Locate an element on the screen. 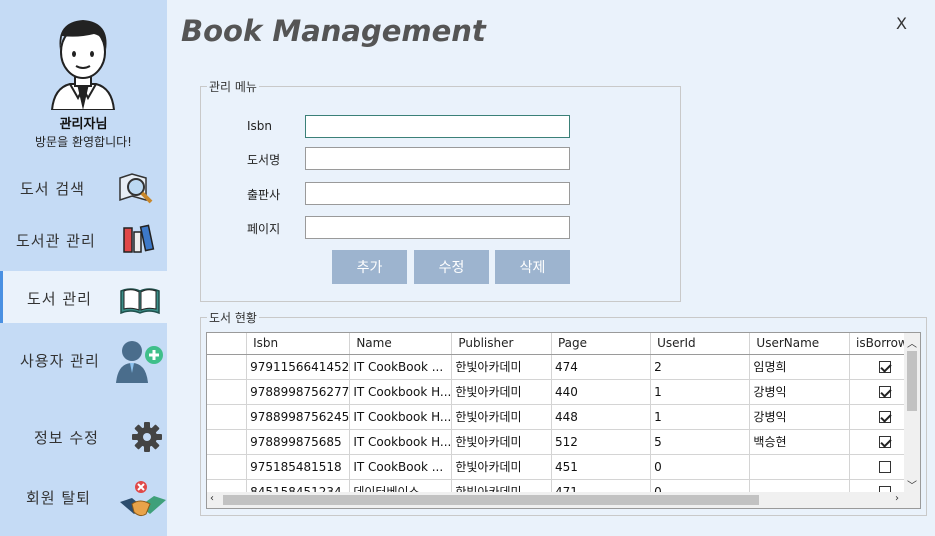 This screenshot has width=935, height=536. scroll-left-icon: ‹ is located at coordinates (212, 498).